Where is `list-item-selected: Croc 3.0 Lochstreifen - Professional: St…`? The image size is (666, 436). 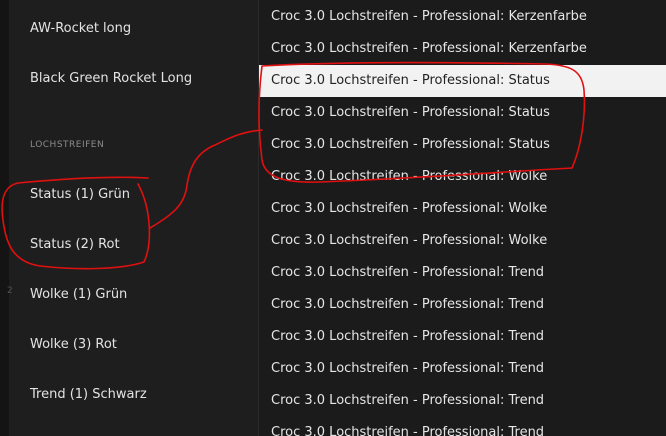
list-item-selected: Croc 3.0 Lochstreifen - Professional: St… is located at coordinates (462, 81).